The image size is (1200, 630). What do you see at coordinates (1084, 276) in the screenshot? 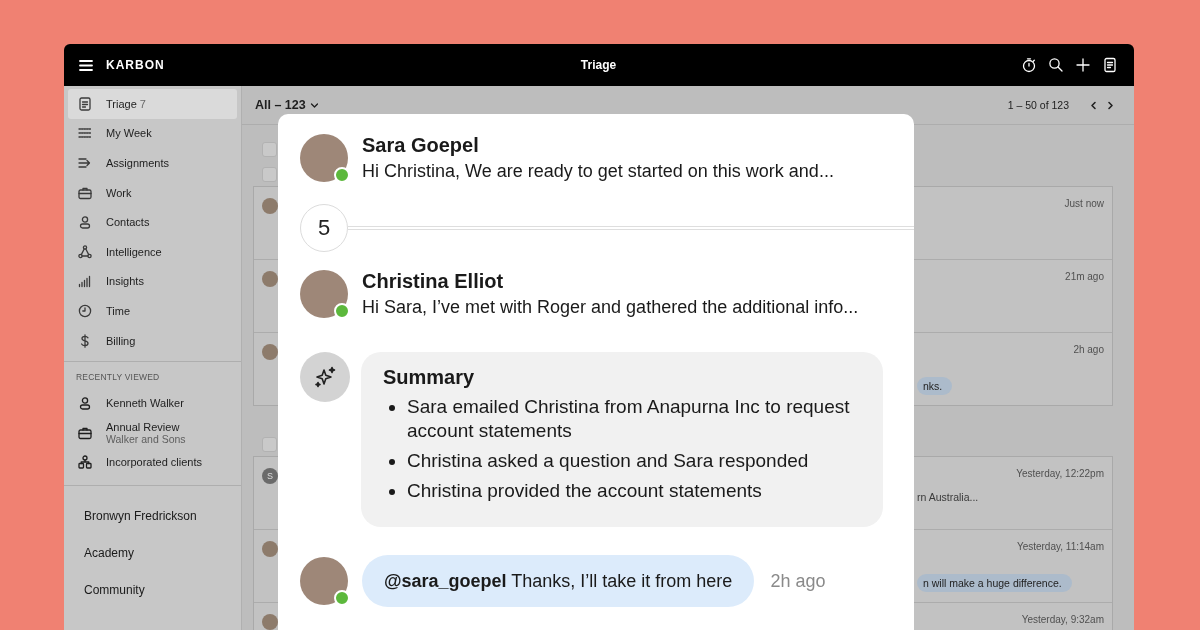
I see `timestamp: 21m ago` at bounding box center [1084, 276].